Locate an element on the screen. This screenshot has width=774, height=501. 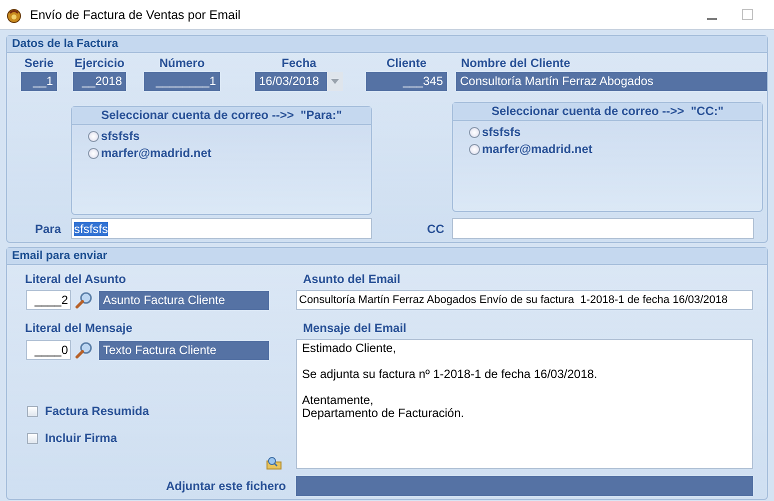
message-literal-label: Literal del Mensaje is located at coordinates (79, 327).